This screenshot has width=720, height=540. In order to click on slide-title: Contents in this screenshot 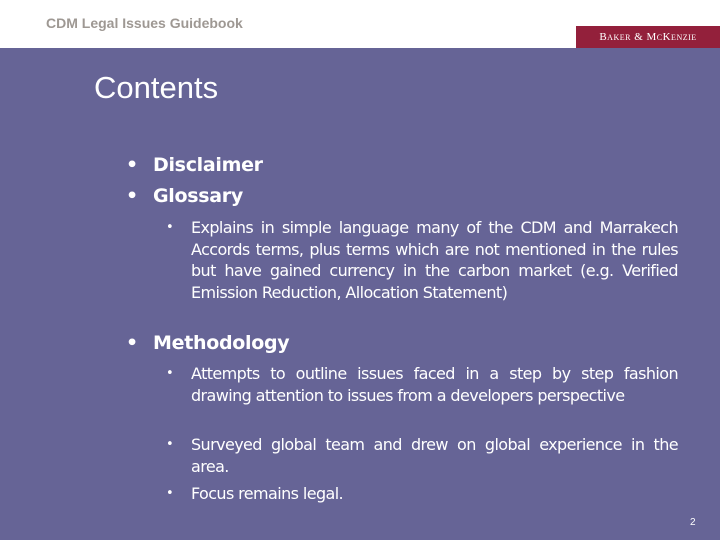, I will do `click(156, 87)`.